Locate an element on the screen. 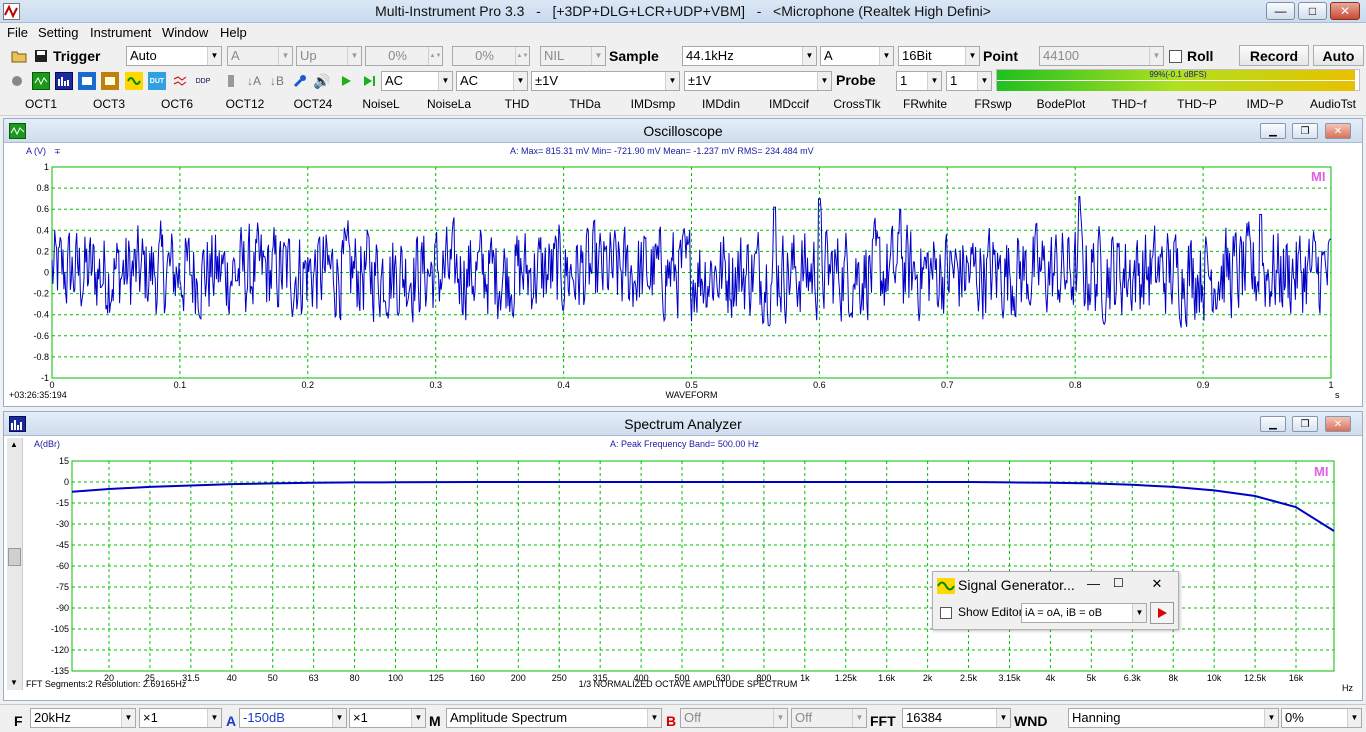  spec-restore-button: ❐ is located at coordinates (1305, 424).